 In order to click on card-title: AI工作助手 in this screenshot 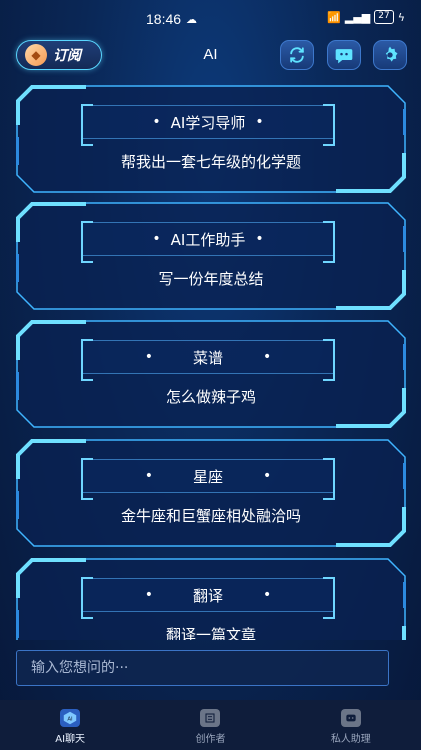, I will do `click(208, 239)`.